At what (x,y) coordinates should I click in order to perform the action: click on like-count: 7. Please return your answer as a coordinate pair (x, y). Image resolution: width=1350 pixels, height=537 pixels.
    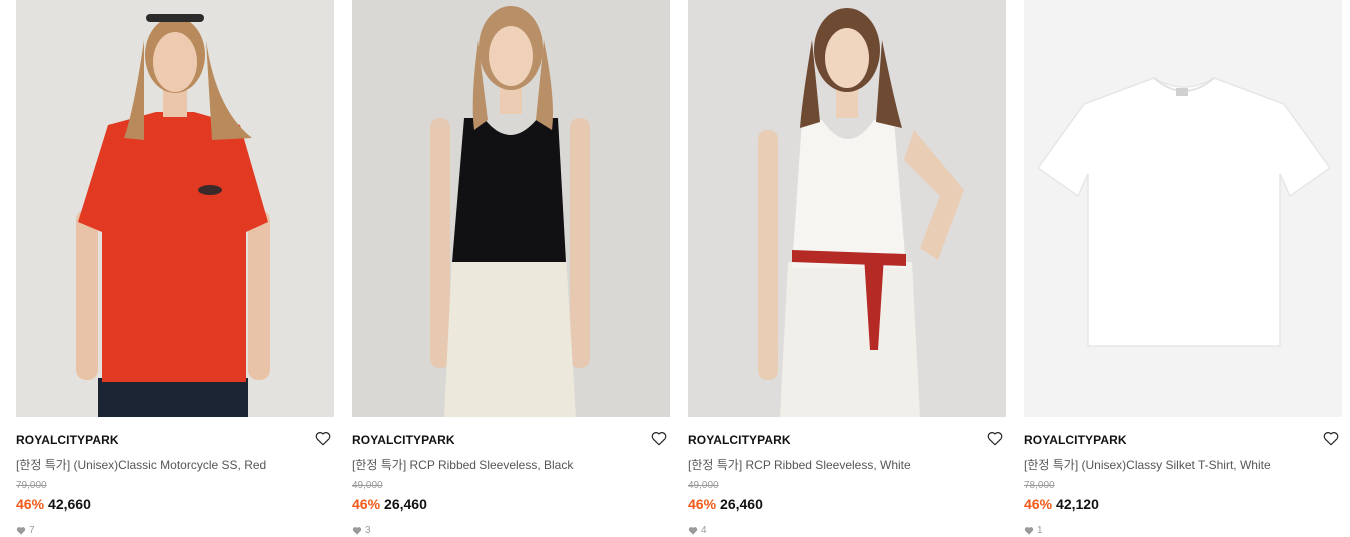
    Looking at the image, I should click on (25, 530).